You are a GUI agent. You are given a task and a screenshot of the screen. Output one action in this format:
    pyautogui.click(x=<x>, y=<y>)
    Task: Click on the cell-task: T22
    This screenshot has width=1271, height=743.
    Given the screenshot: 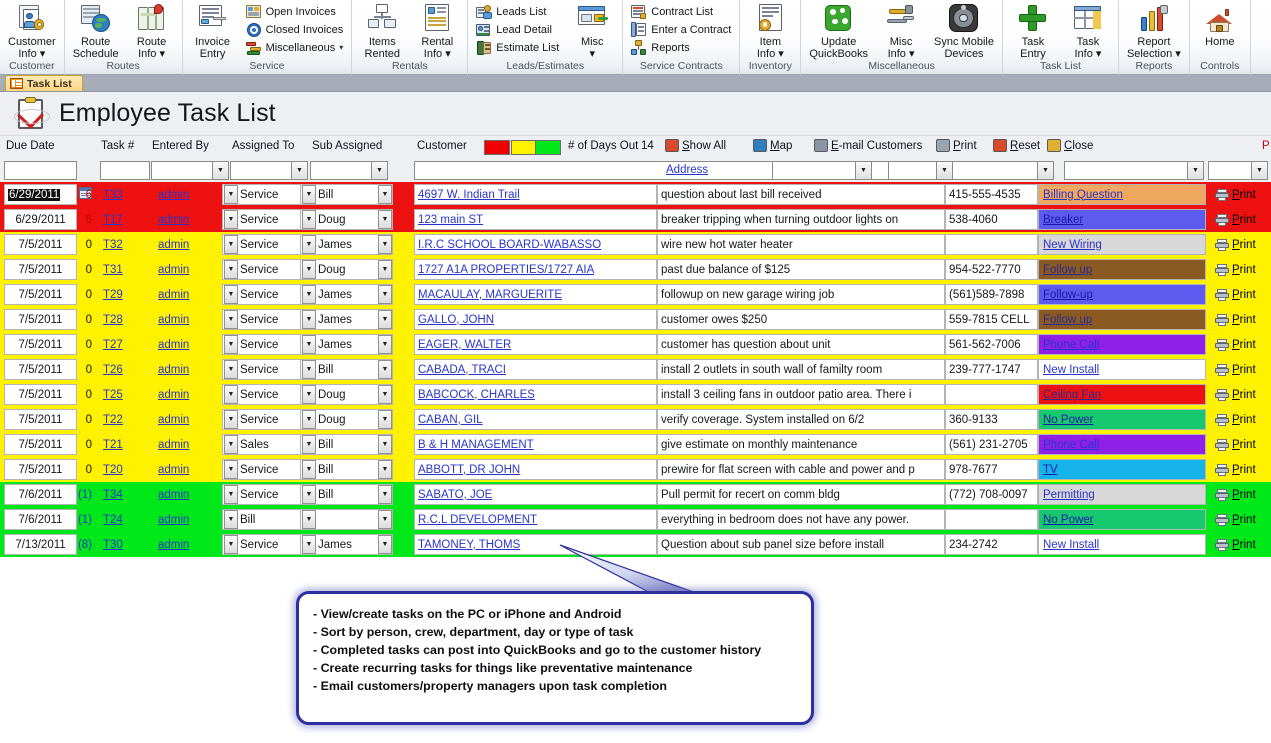 What is the action you would take?
    pyautogui.click(x=122, y=419)
    